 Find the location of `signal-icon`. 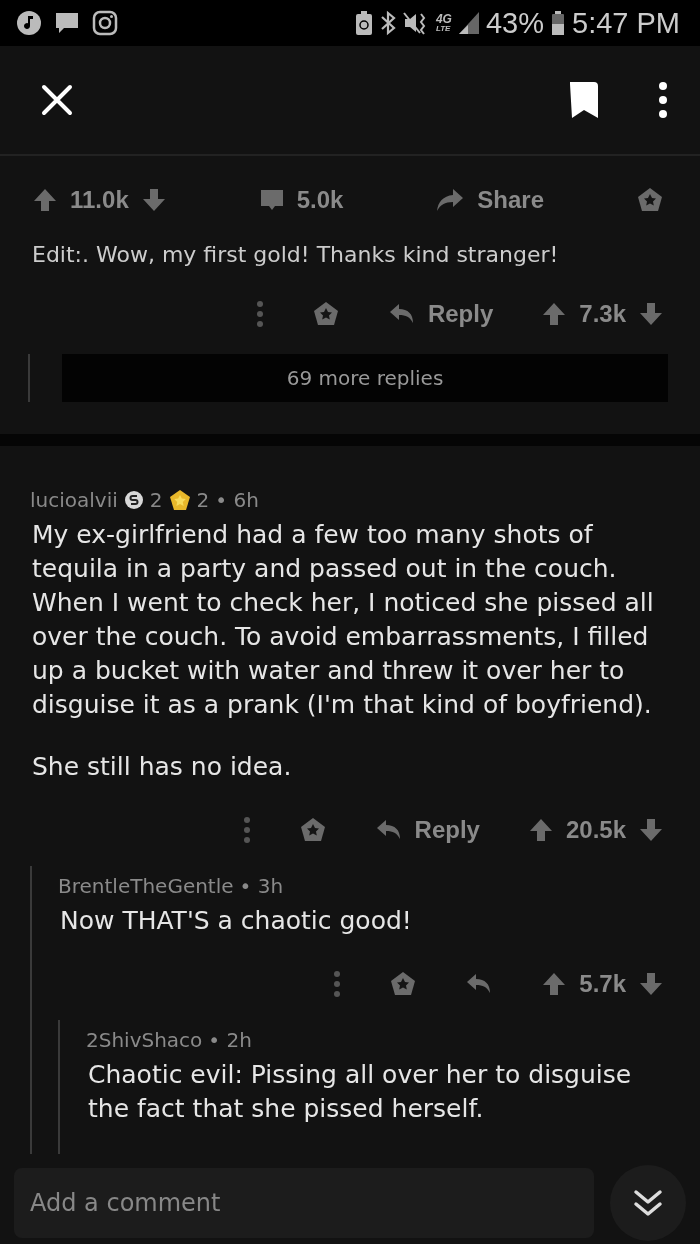

signal-icon is located at coordinates (468, 23).